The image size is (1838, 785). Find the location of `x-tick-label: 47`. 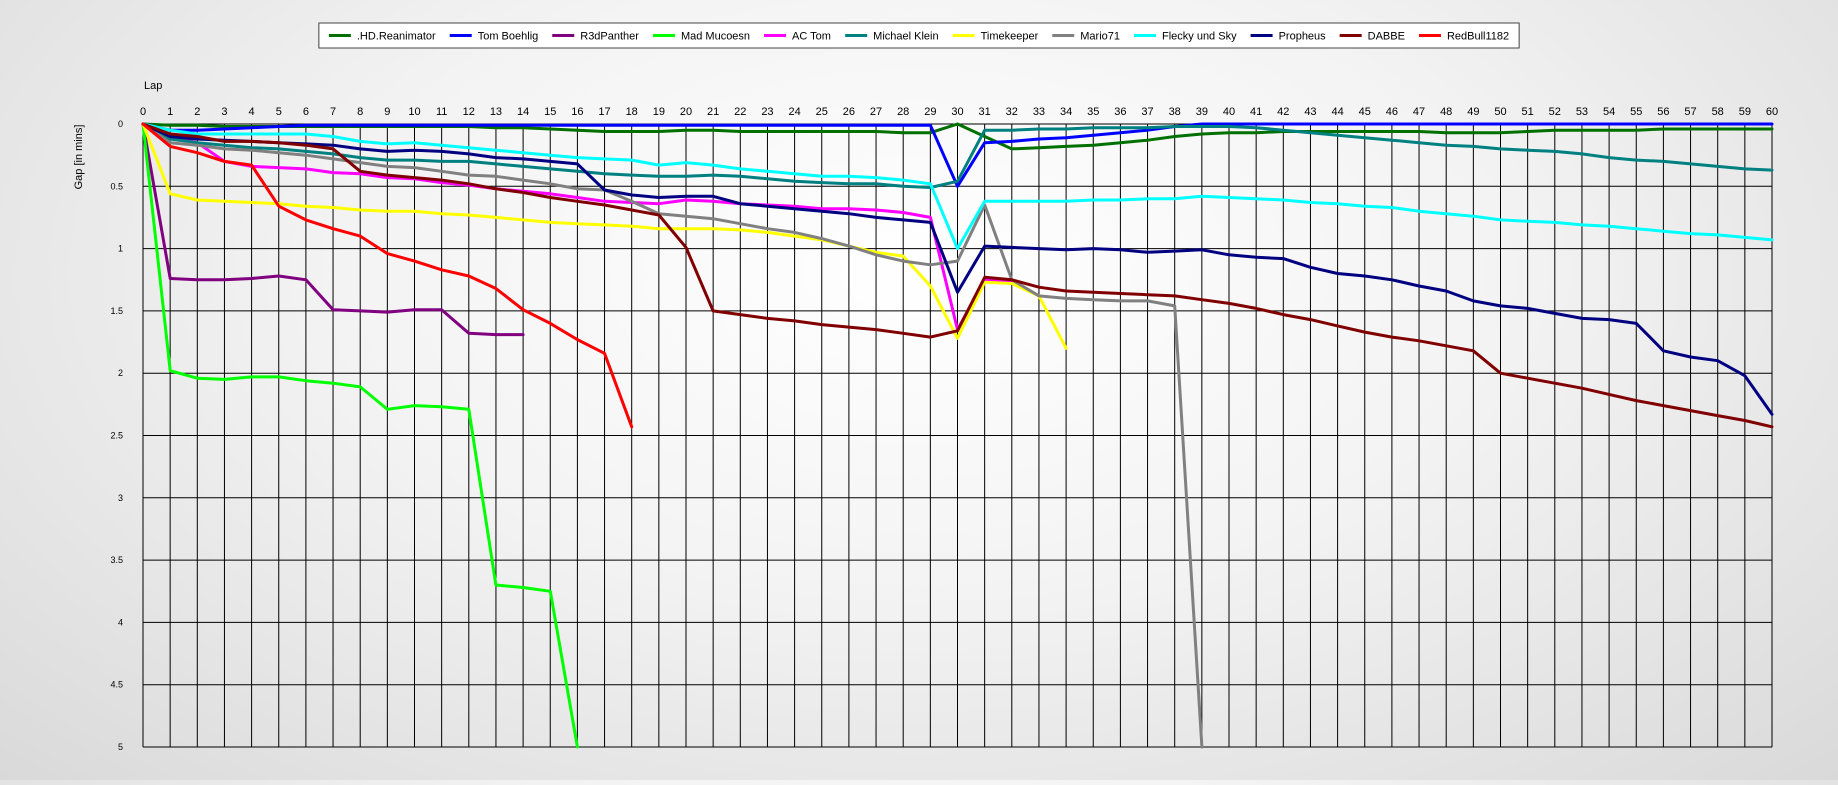

x-tick-label: 47 is located at coordinates (1419, 112).